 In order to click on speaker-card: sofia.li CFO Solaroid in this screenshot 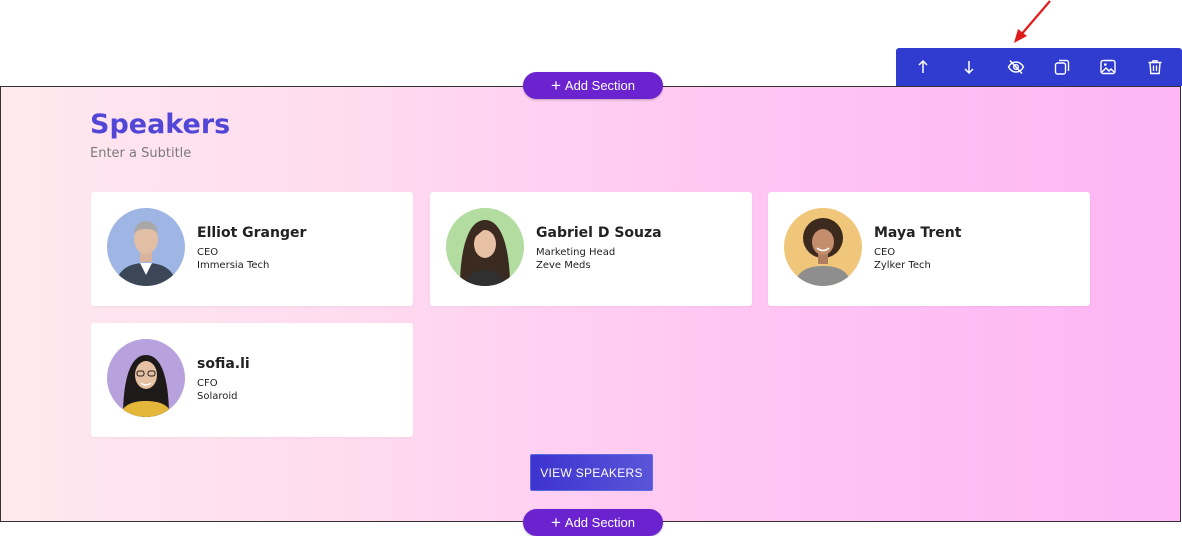, I will do `click(252, 380)`.